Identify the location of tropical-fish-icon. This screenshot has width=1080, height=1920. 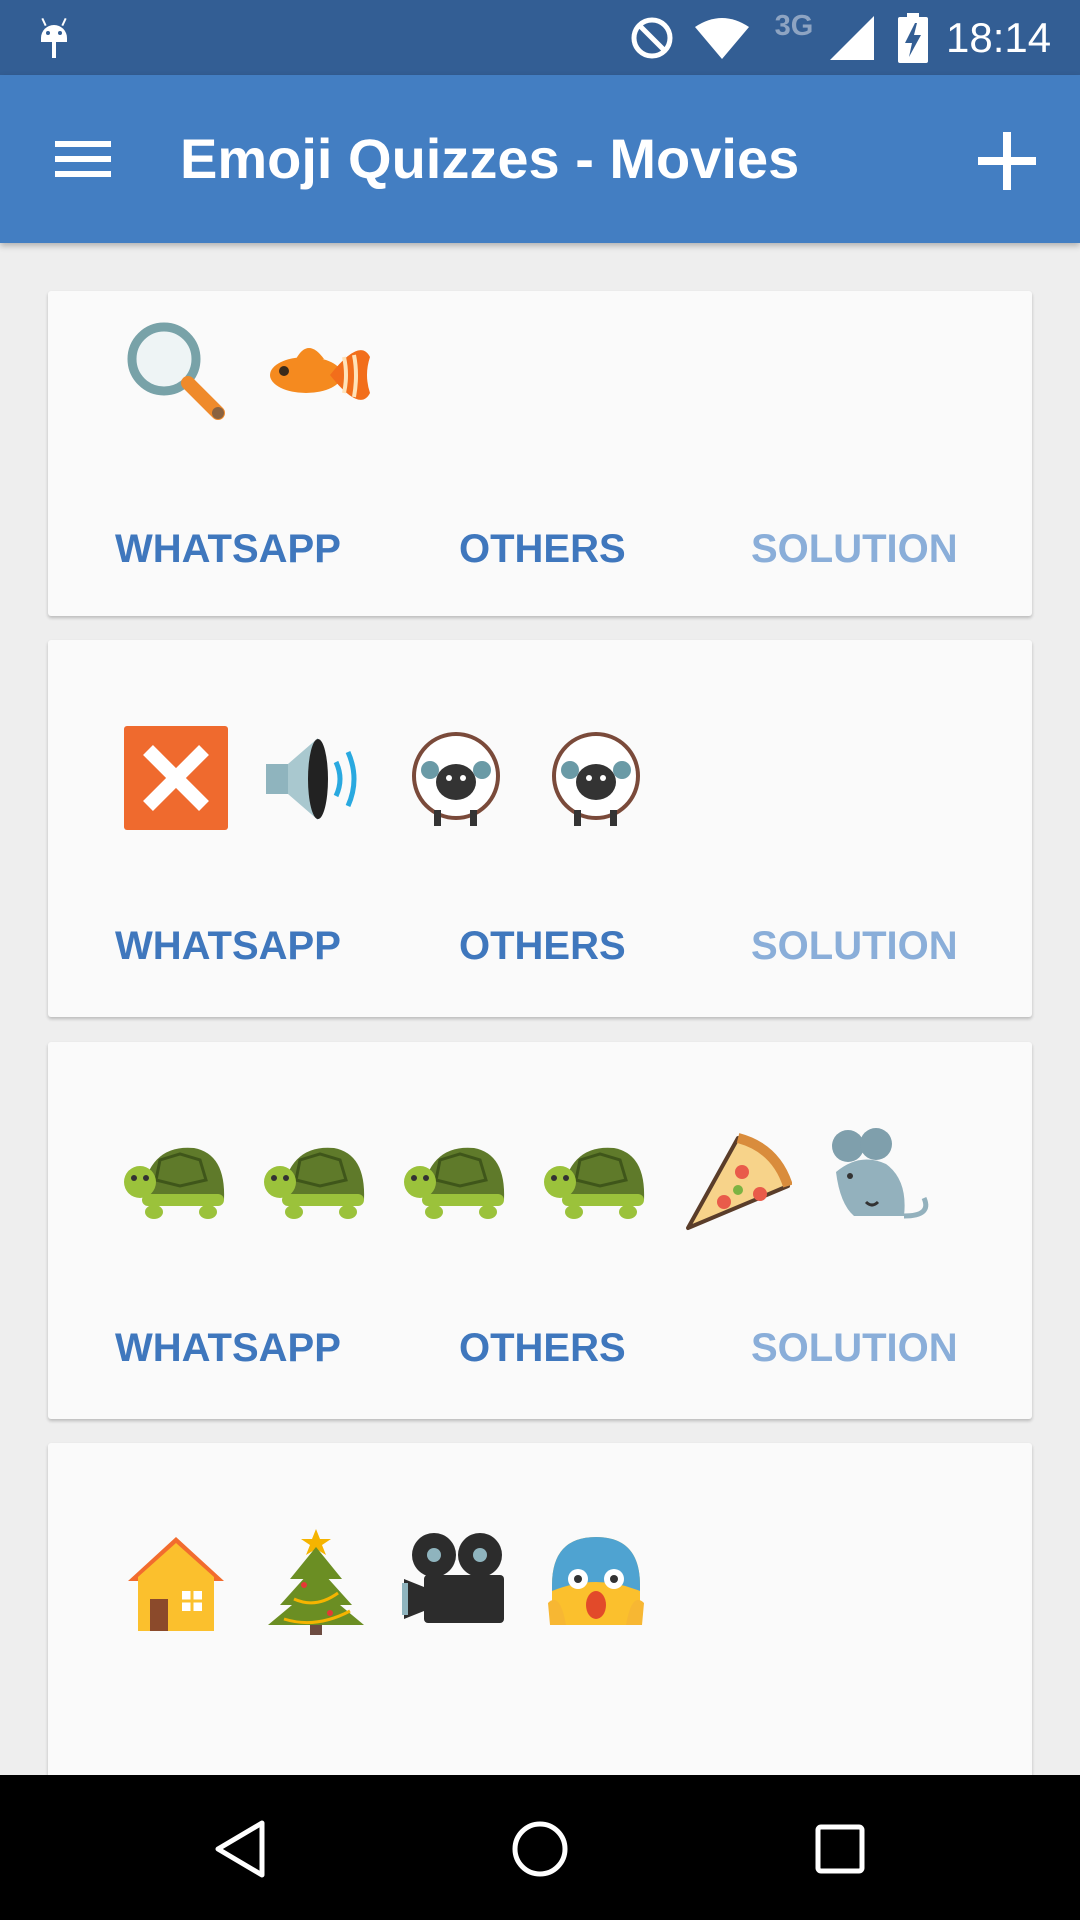
(316, 373).